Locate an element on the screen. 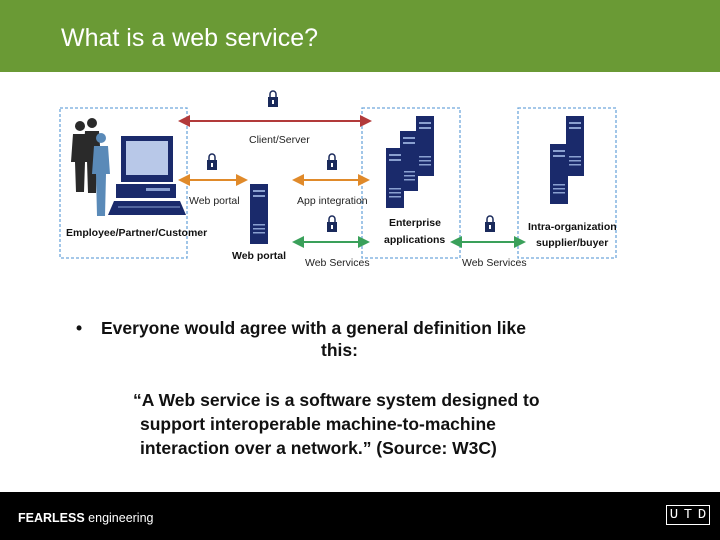 This screenshot has height=540, width=720. footer-brand-rest: engineering is located at coordinates (119, 518).